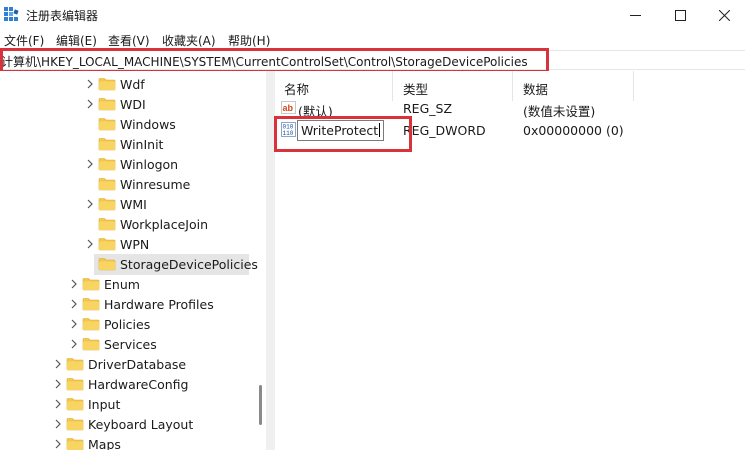 This screenshot has height=450, width=745. Describe the element at coordinates (104, 404) in the screenshot. I see `tree-item-label: Input` at that location.